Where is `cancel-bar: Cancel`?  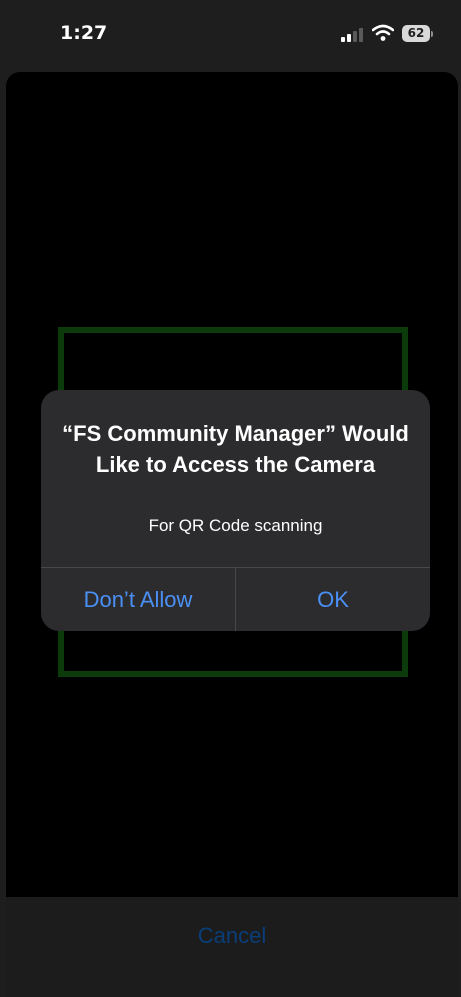 cancel-bar: Cancel is located at coordinates (232, 947).